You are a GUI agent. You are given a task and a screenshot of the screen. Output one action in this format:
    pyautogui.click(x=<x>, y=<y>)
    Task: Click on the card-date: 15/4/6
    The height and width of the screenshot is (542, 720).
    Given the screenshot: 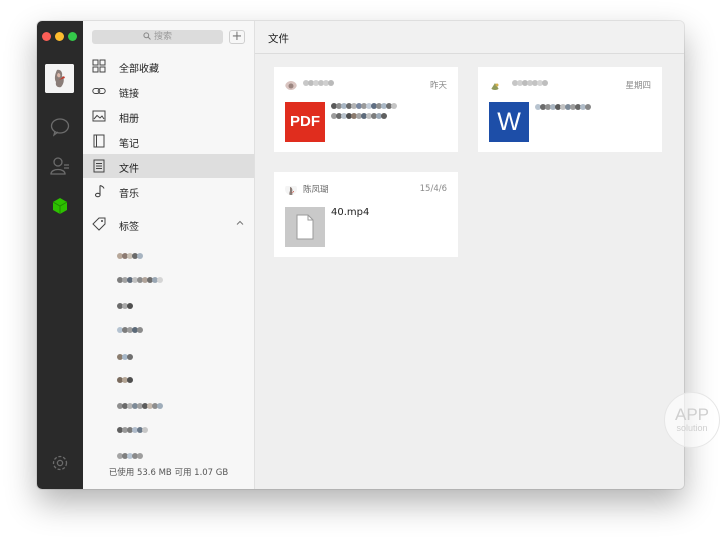 What is the action you would take?
    pyautogui.click(x=433, y=189)
    